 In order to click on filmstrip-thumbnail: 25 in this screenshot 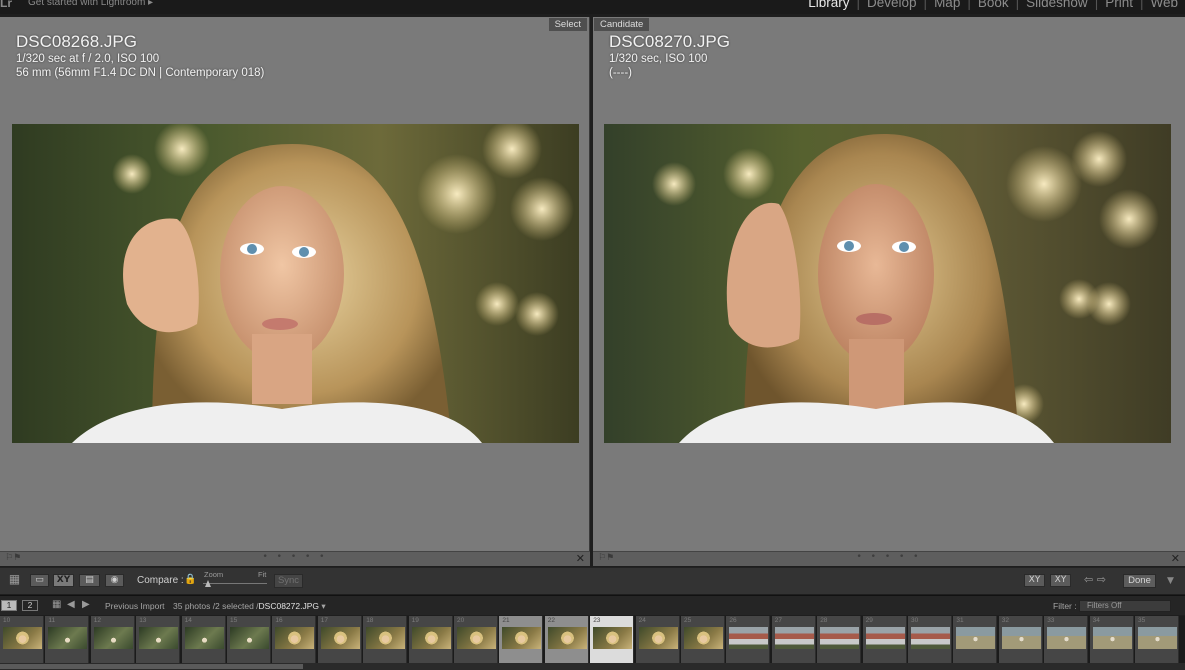, I will do `click(703, 639)`.